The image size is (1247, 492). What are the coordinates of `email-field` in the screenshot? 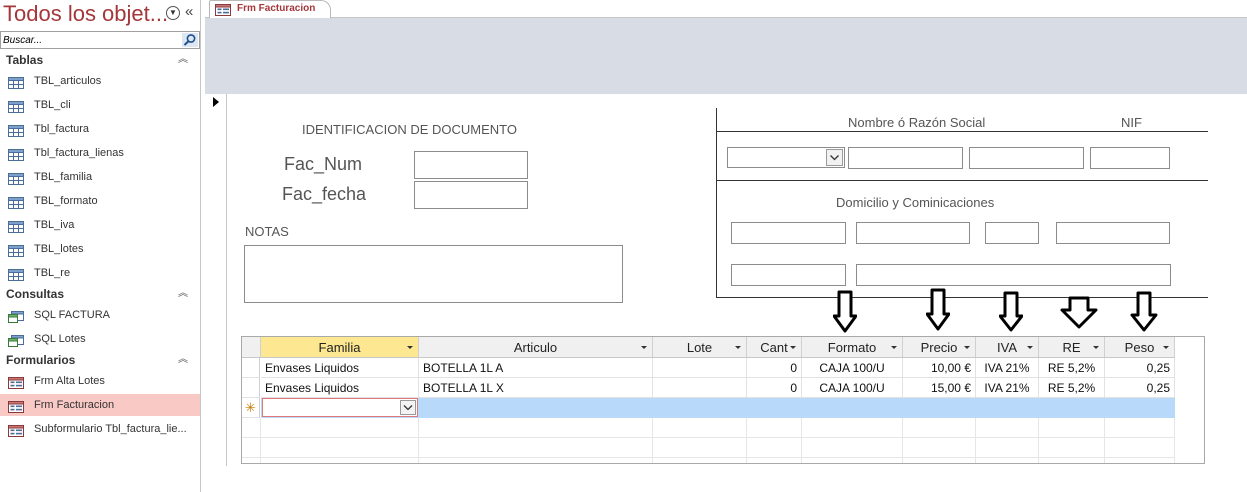 It's located at (1013, 275).